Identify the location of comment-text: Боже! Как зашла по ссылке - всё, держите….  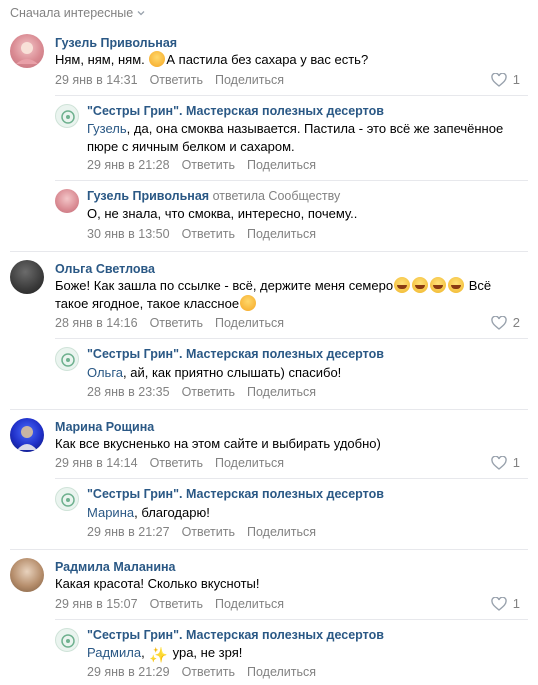
(273, 294).